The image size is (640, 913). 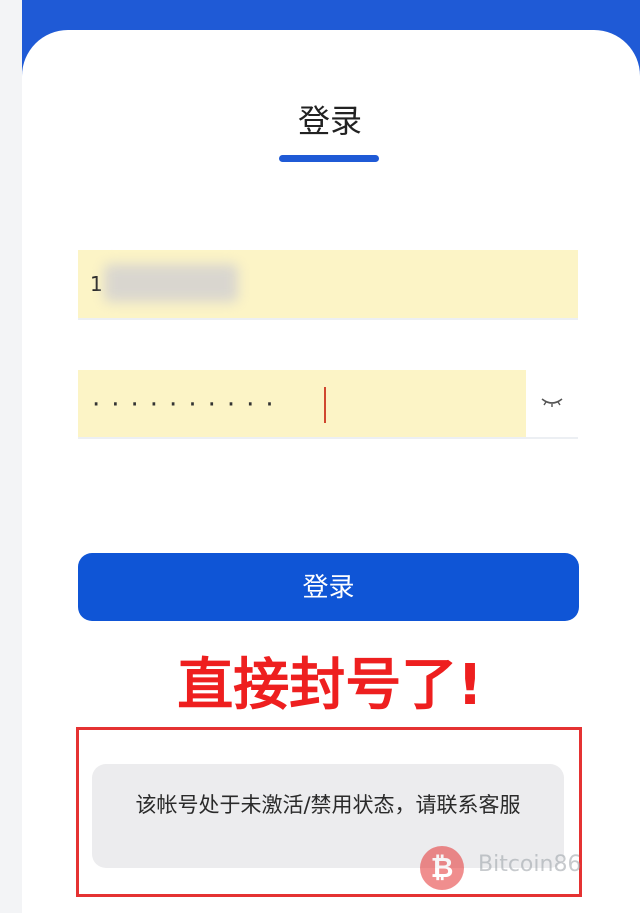 I want to click on title-underline, so click(x=329, y=158).